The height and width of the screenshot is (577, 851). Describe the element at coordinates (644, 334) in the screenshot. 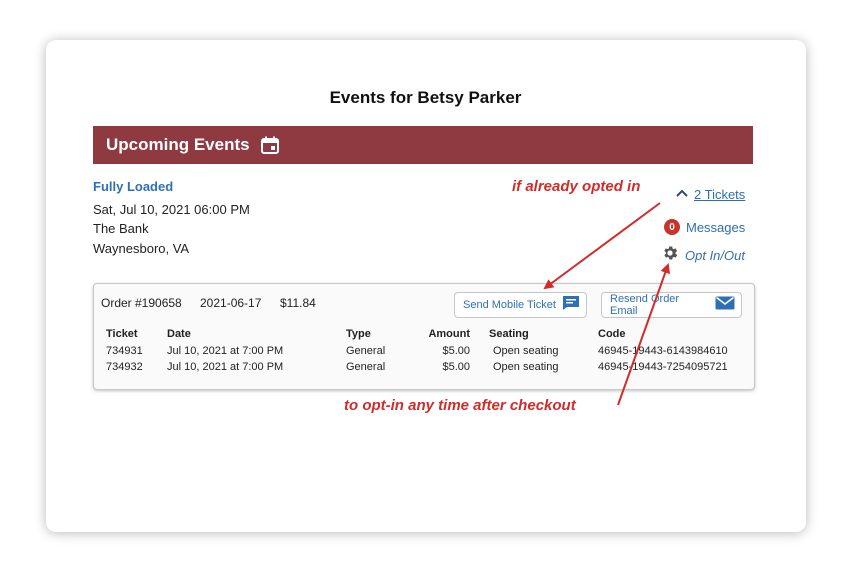

I see `arrow-to-opt-in-out` at that location.